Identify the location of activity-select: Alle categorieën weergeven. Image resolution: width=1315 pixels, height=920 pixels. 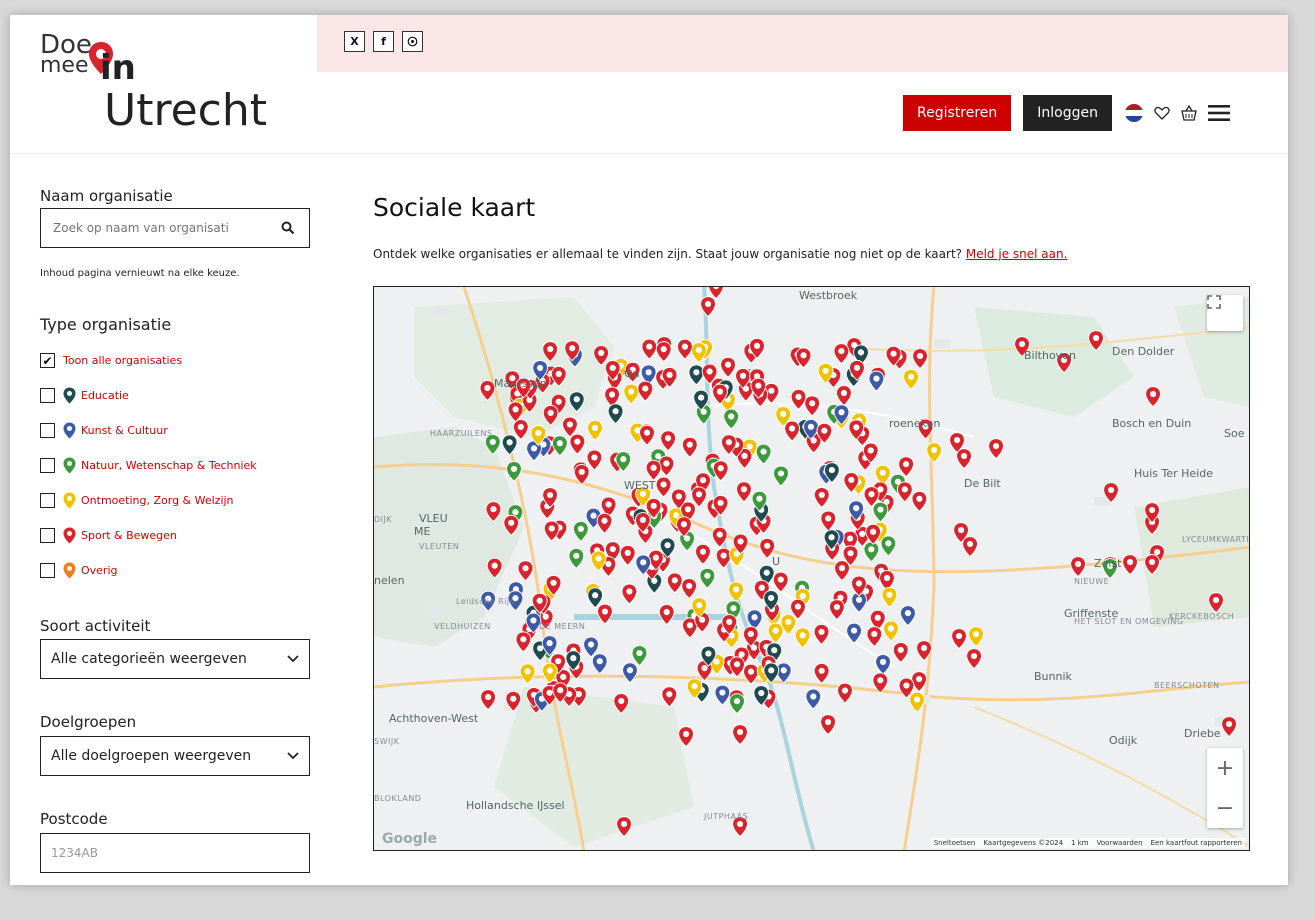
(175, 659).